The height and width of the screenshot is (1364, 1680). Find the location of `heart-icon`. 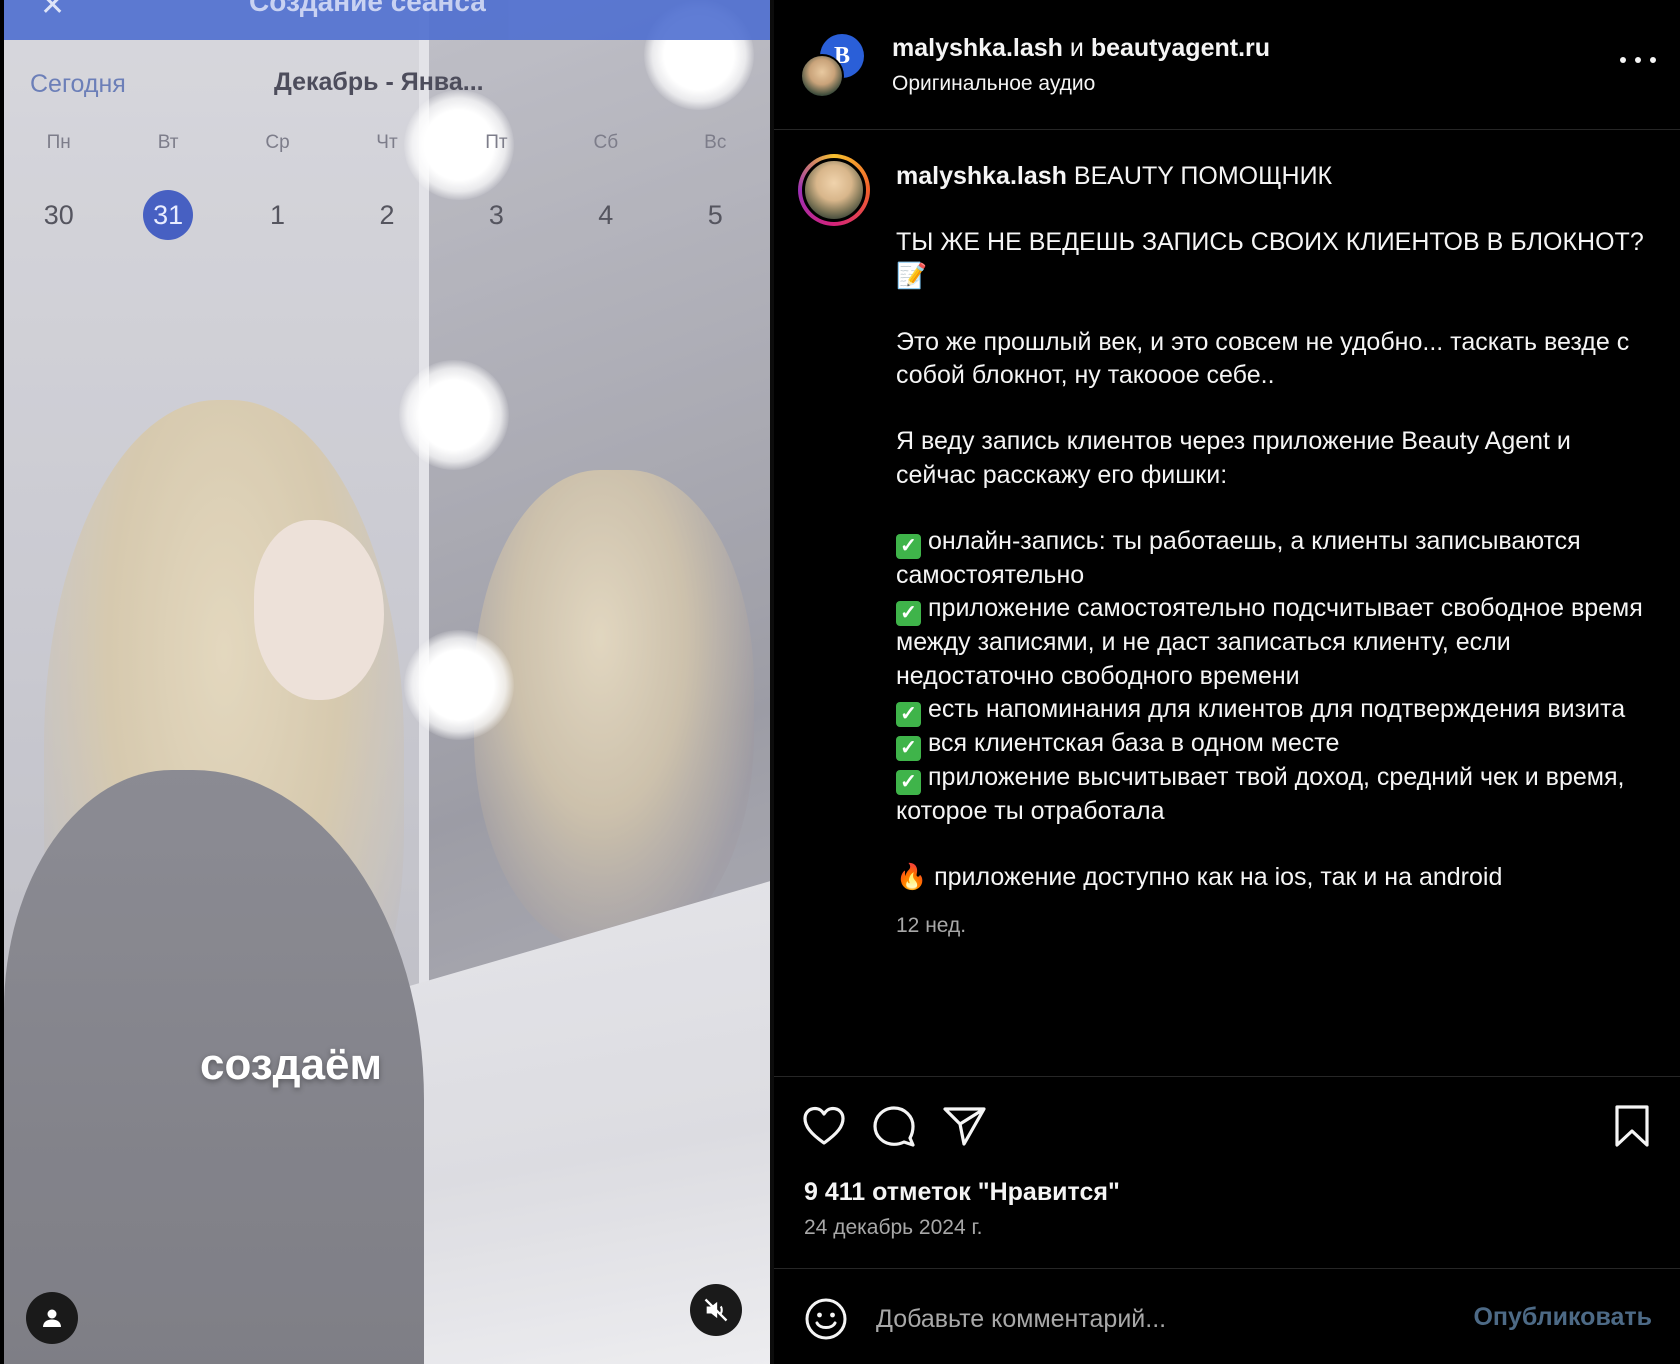

heart-icon is located at coordinates (824, 1126).